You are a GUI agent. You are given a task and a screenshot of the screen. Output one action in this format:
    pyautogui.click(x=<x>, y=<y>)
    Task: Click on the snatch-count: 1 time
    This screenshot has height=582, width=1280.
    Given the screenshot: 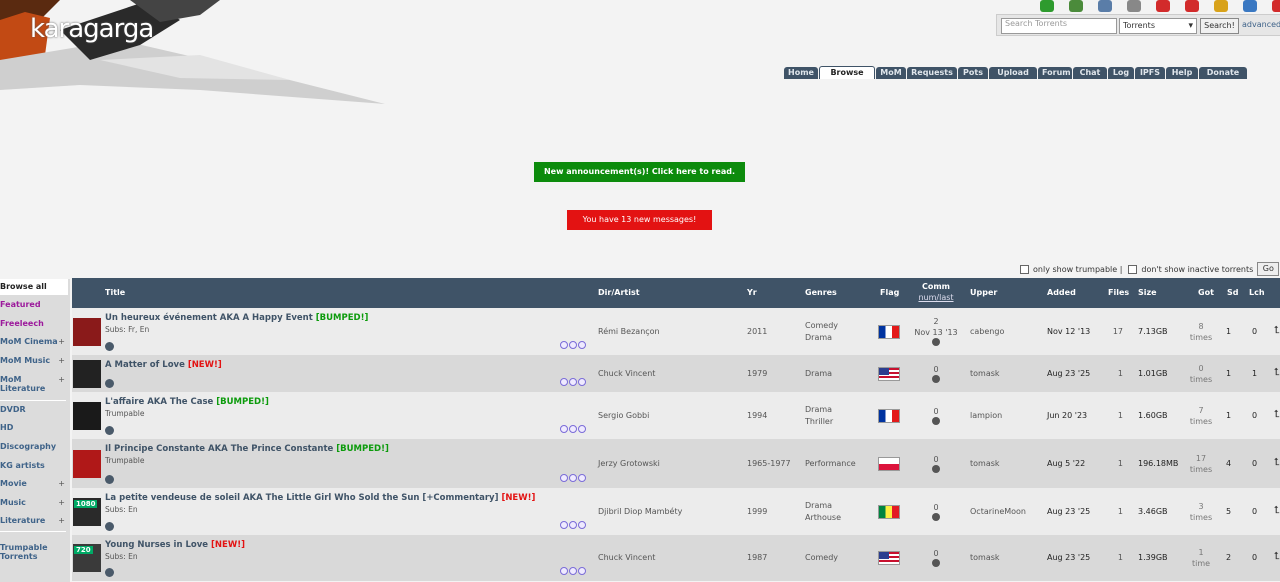 What is the action you would take?
    pyautogui.click(x=1201, y=558)
    